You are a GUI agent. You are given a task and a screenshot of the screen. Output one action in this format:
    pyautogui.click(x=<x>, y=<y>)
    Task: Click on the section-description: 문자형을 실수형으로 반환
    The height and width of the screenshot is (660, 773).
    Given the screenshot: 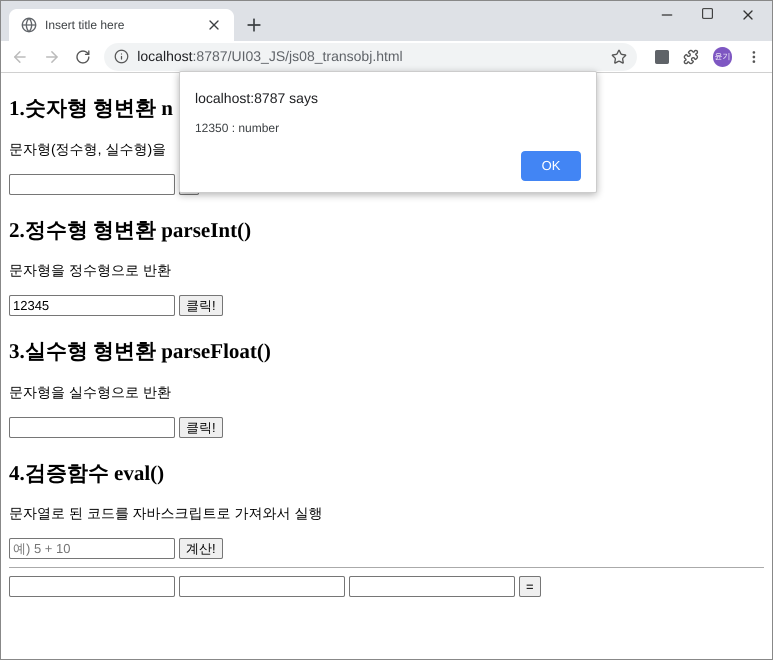 What is the action you would take?
    pyautogui.click(x=90, y=392)
    